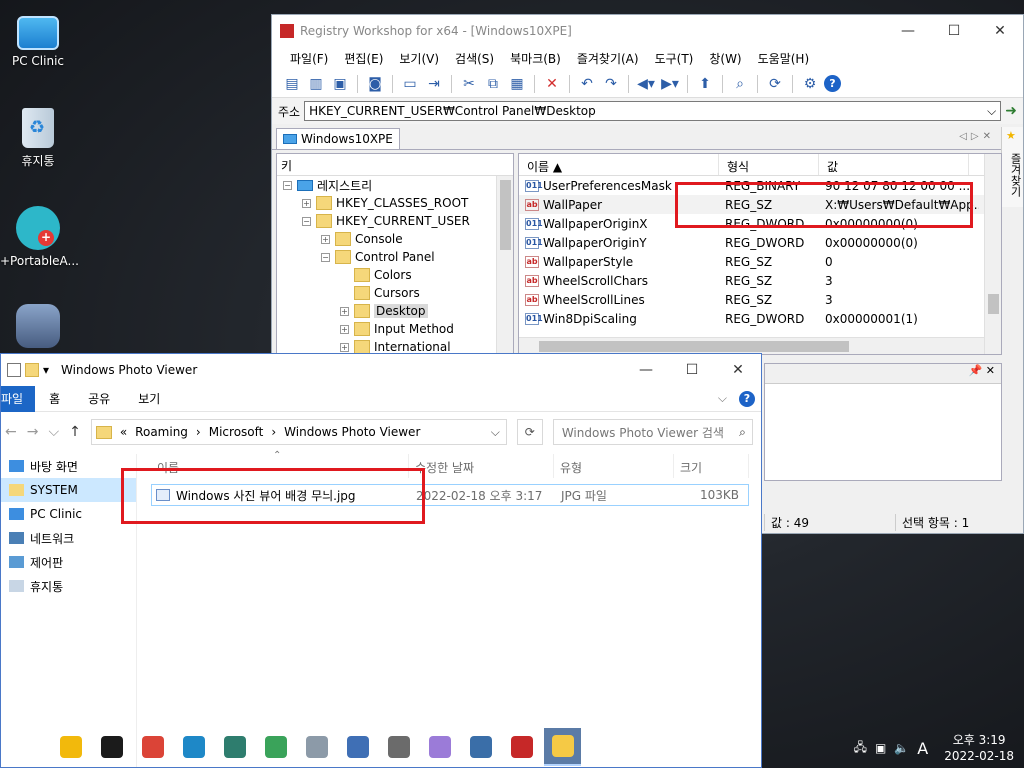 This screenshot has height=768, width=1024. I want to click on ime-indicator: A, so click(922, 748).